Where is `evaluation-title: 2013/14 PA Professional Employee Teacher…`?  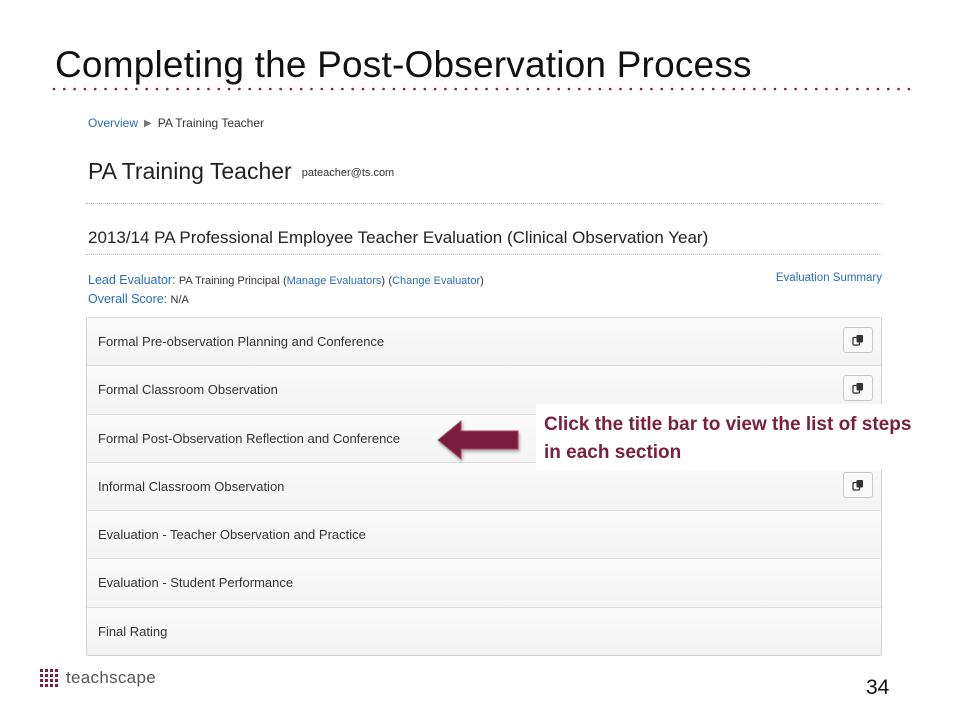 evaluation-title: 2013/14 PA Professional Employee Teacher… is located at coordinates (398, 237).